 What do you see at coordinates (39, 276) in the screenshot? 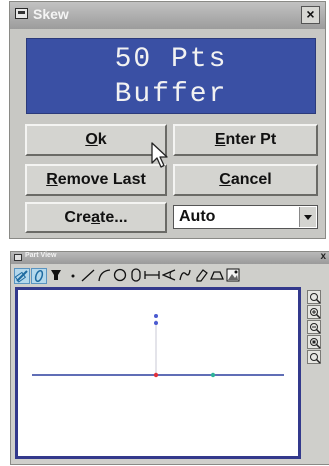
I see `probe-icon` at bounding box center [39, 276].